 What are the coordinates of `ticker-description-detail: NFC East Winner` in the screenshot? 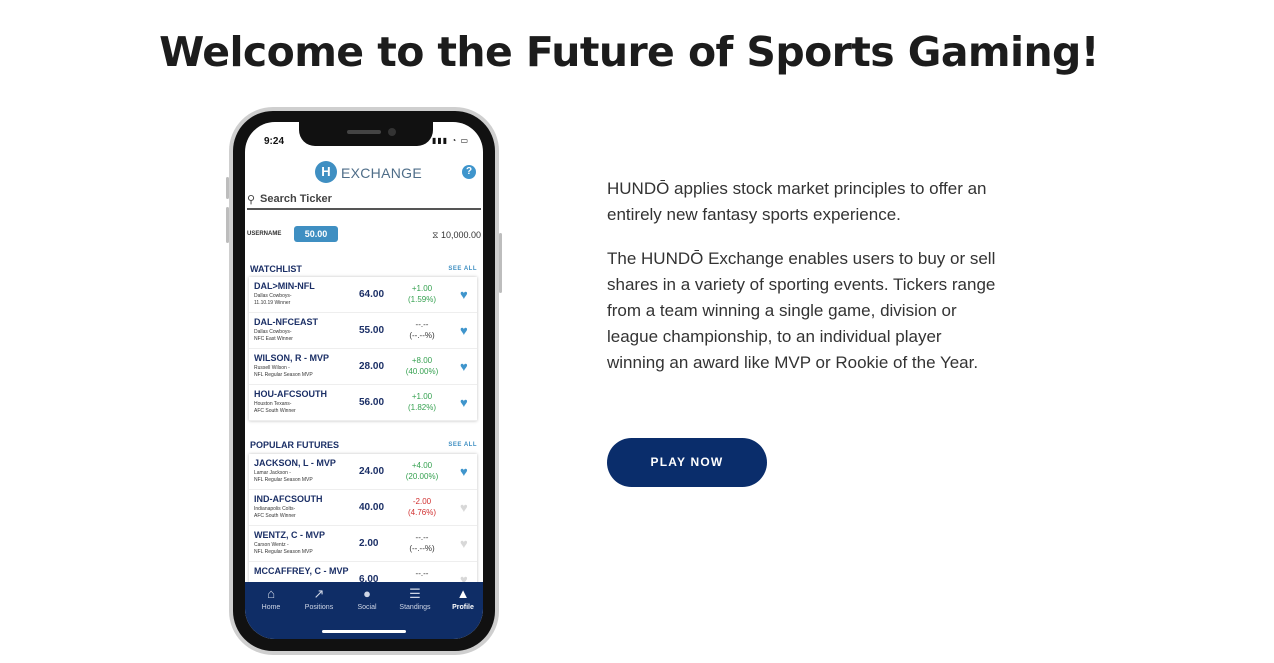 It's located at (273, 339).